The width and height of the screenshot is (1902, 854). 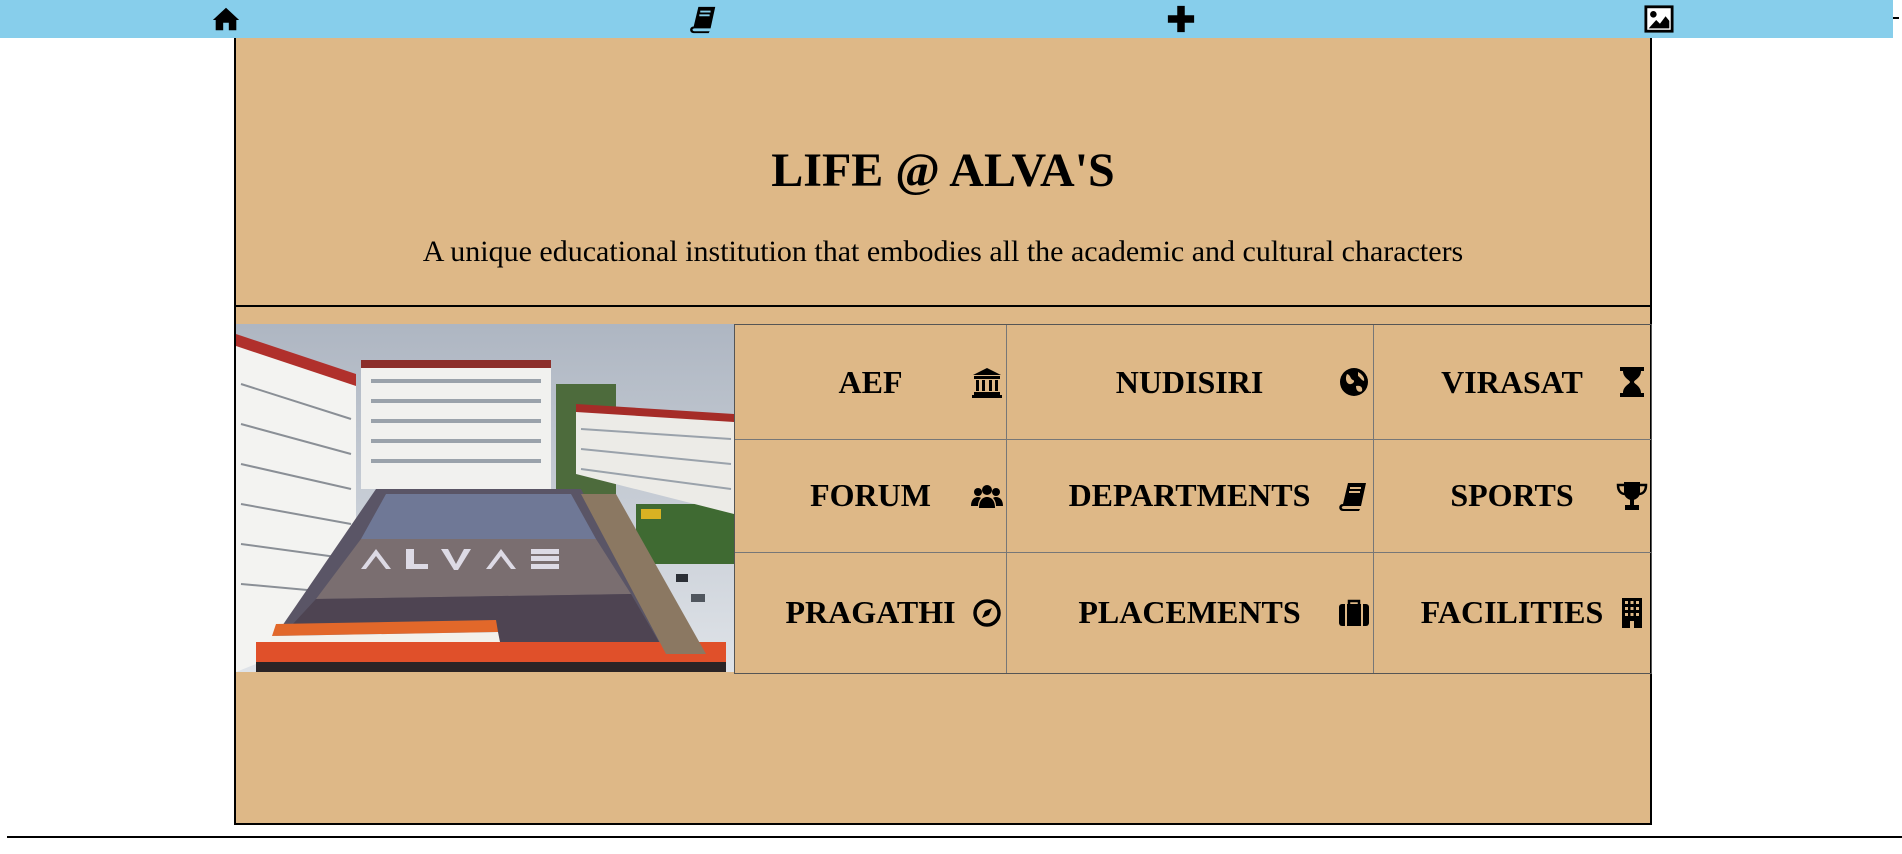 I want to click on top-nav-bar, so click(x=946, y=19).